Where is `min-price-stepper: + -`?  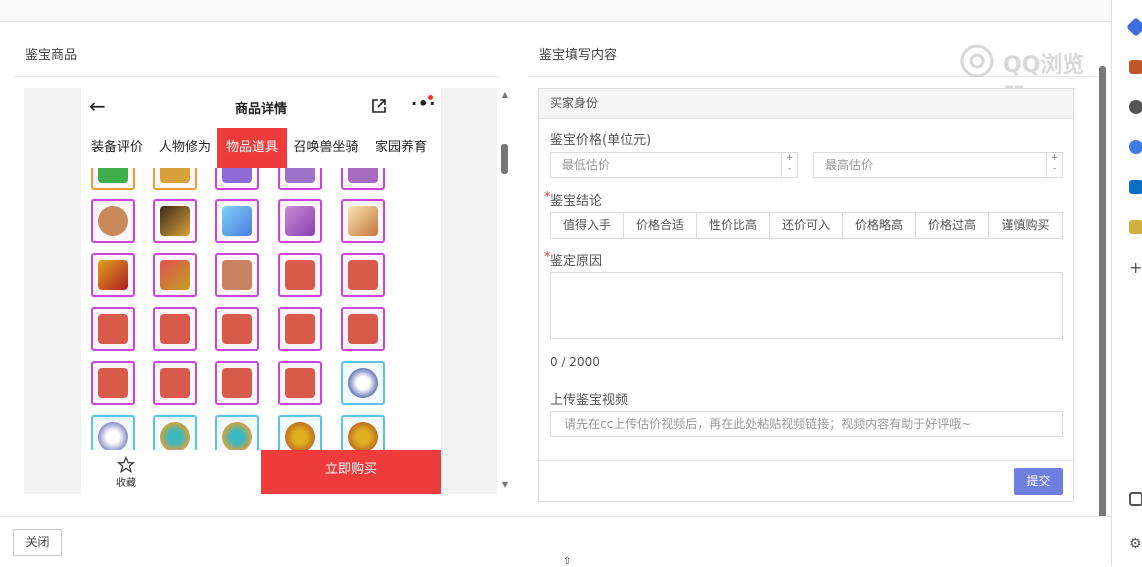
min-price-stepper: + - is located at coordinates (789, 165).